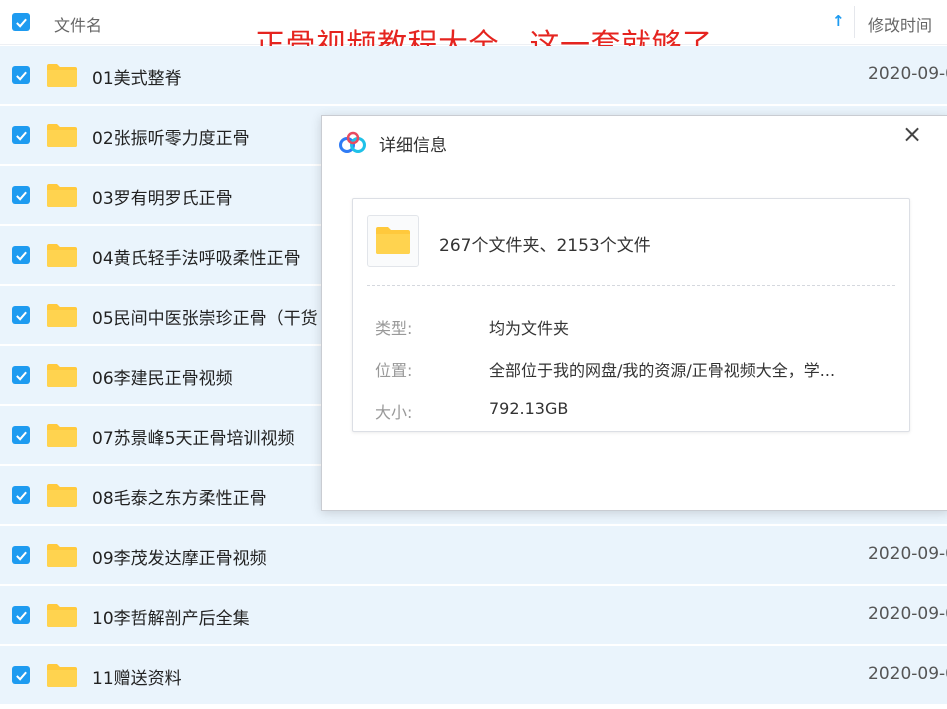  Describe the element at coordinates (394, 370) in the screenshot. I see `location-label: 位置:` at that location.